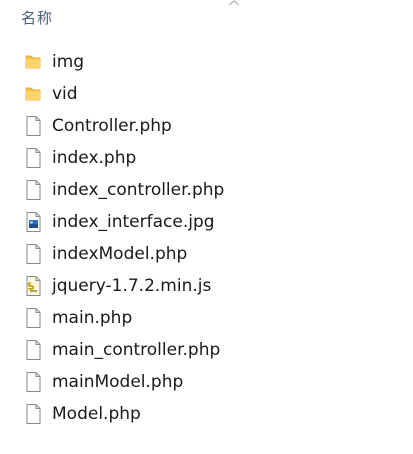 This screenshot has height=454, width=413. I want to click on list-item: index_controller.php, so click(206, 190).